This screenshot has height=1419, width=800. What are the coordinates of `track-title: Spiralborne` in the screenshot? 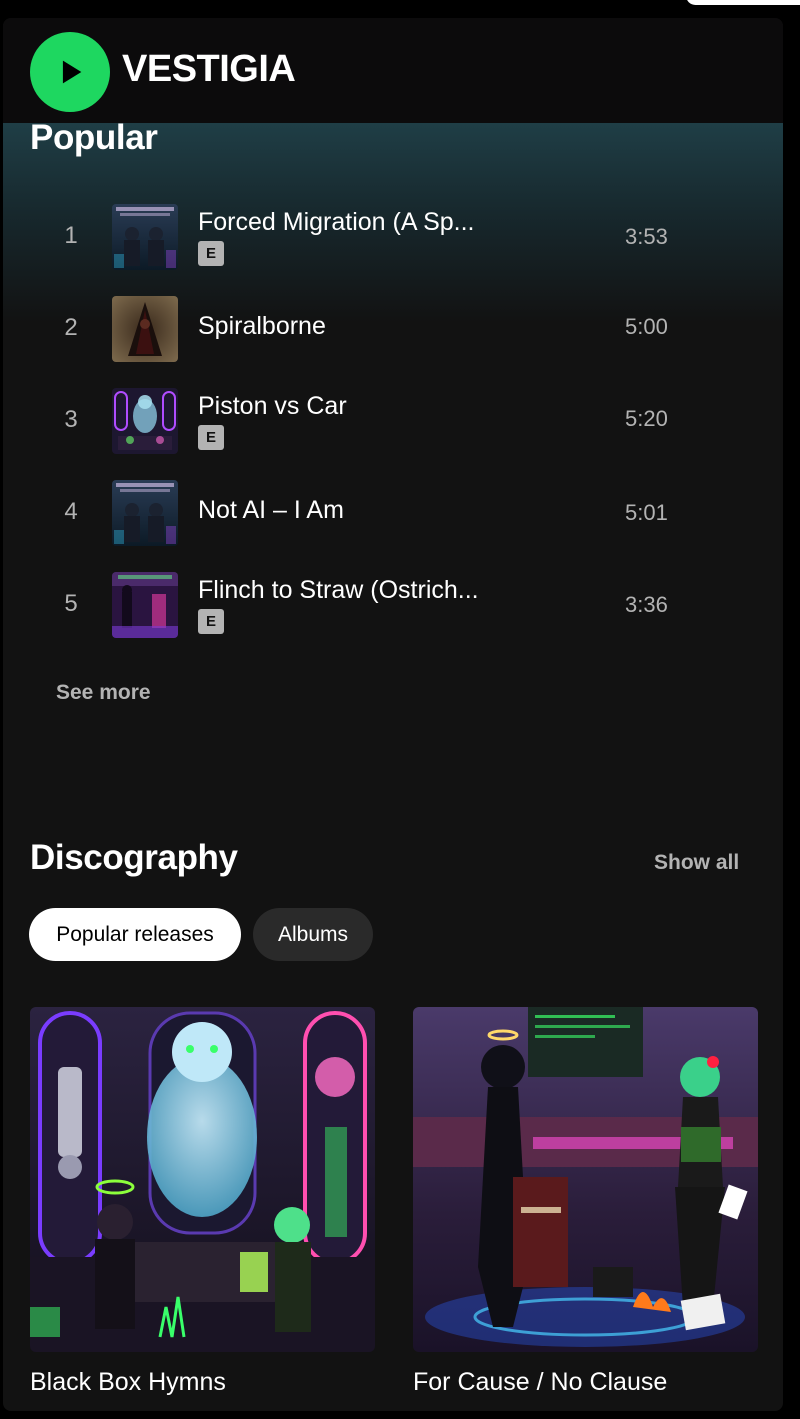 It's located at (262, 326).